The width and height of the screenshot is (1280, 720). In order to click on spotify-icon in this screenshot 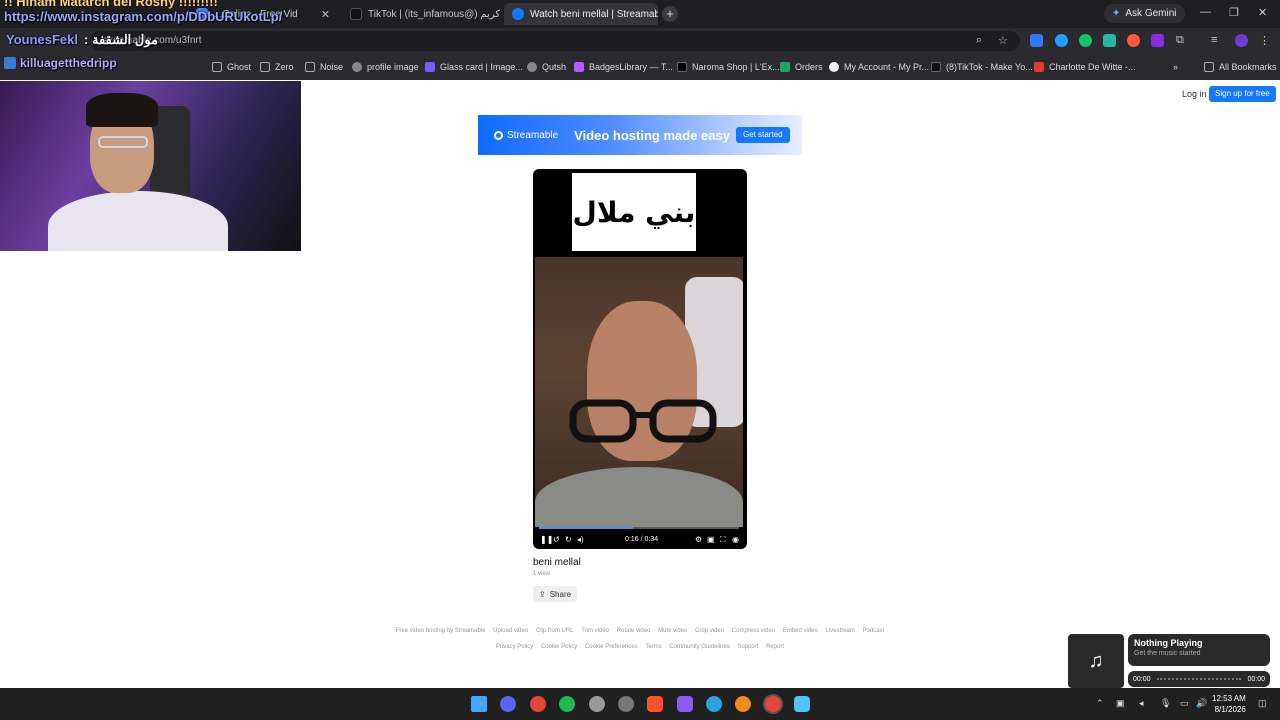, I will do `click(567, 704)`.